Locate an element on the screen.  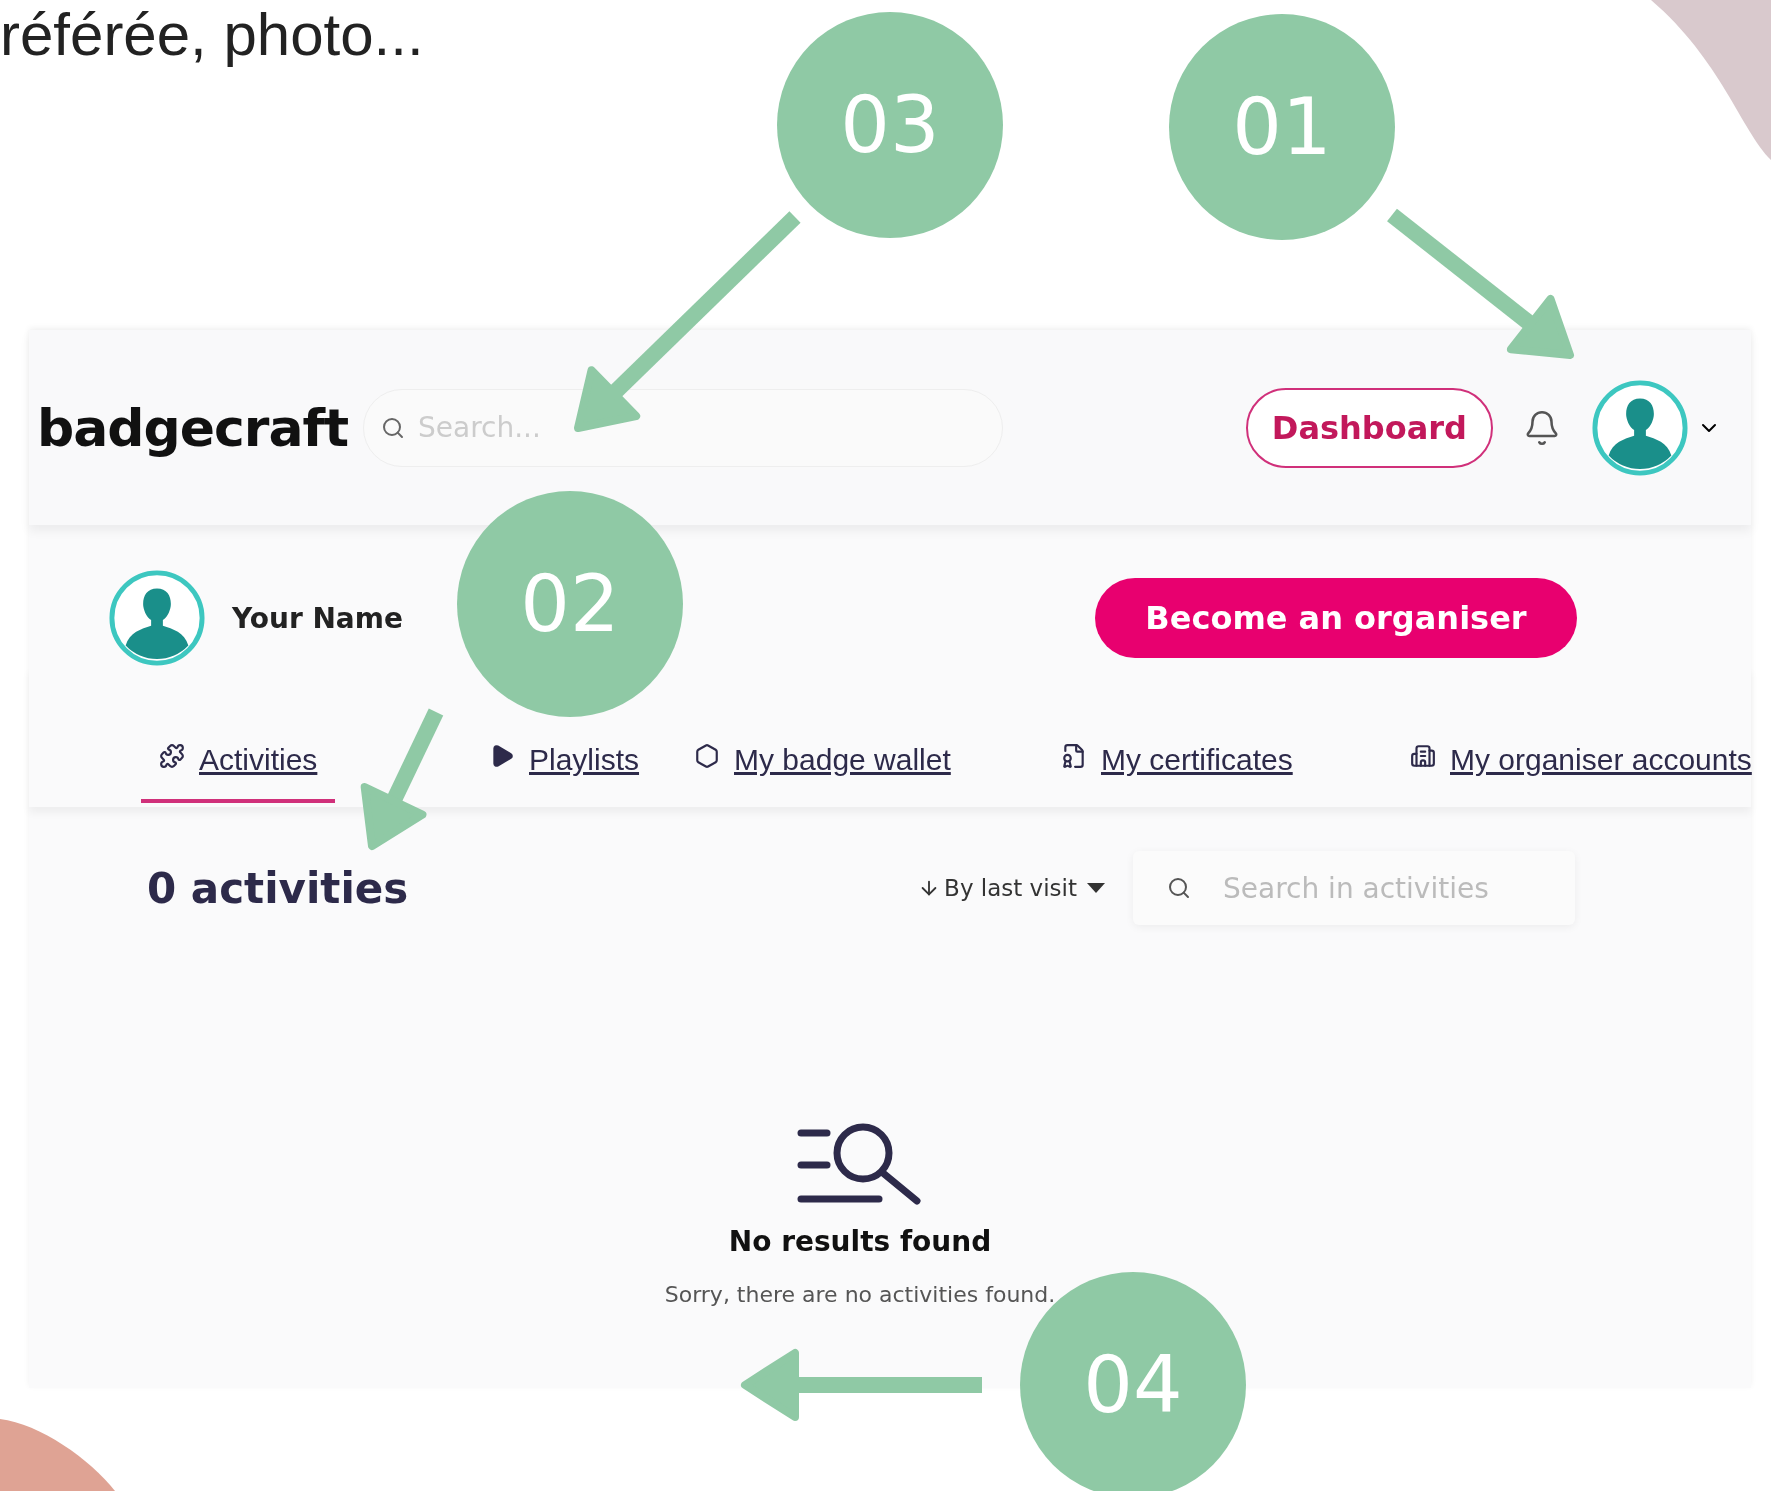
logo: badgecraft is located at coordinates (200, 427).